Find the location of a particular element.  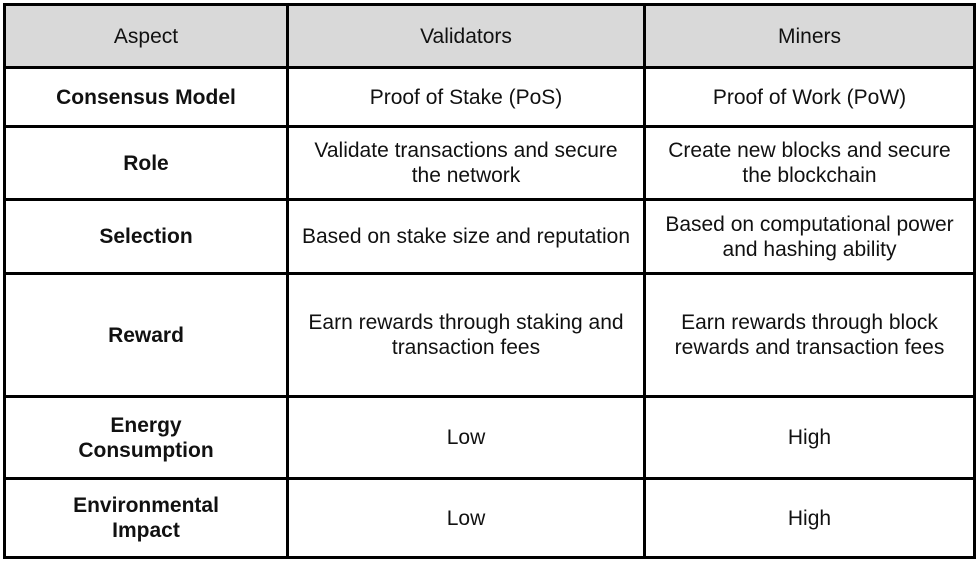

header-row: Aspect Validators Miners is located at coordinates (489, 36).